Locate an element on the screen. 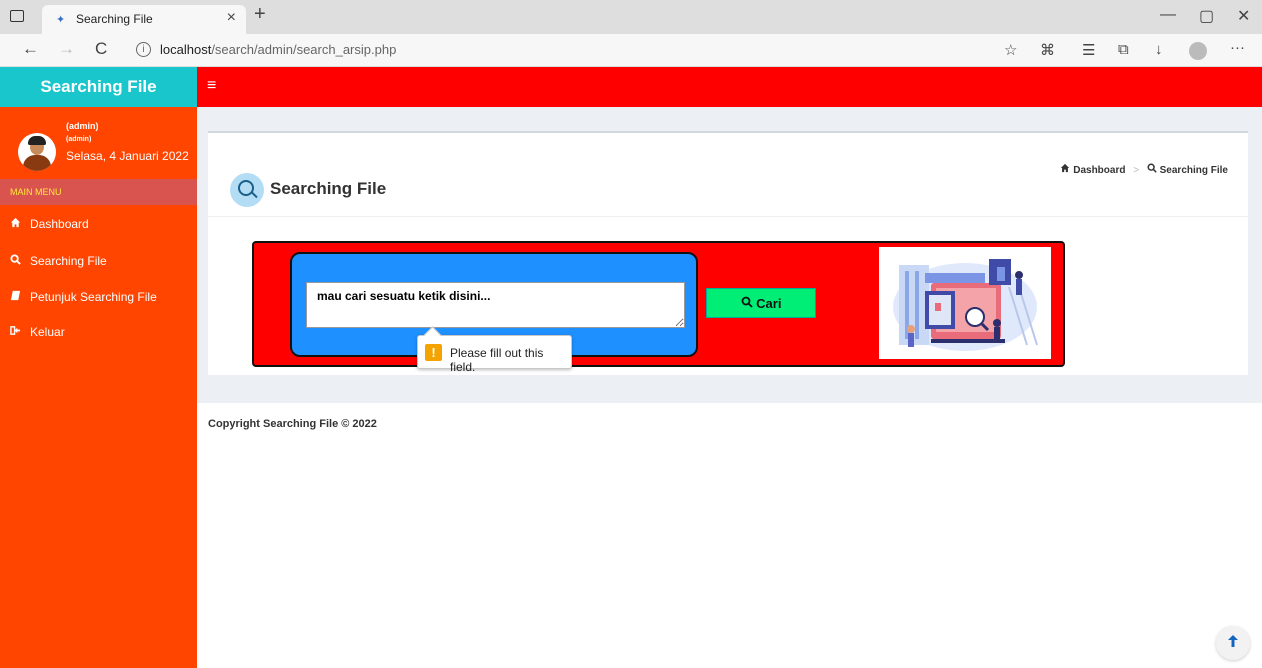  scroll-top-button is located at coordinates (1233, 643).